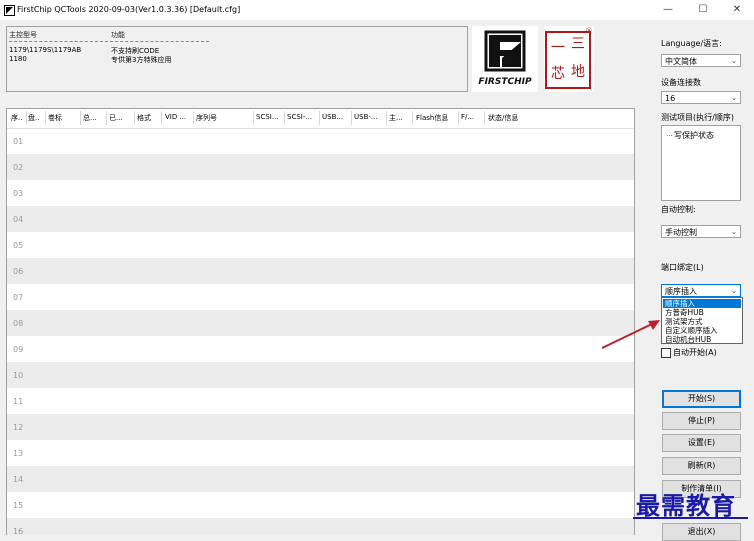 The image size is (754, 541). Describe the element at coordinates (18, 219) in the screenshot. I see `row-number: 04` at that location.